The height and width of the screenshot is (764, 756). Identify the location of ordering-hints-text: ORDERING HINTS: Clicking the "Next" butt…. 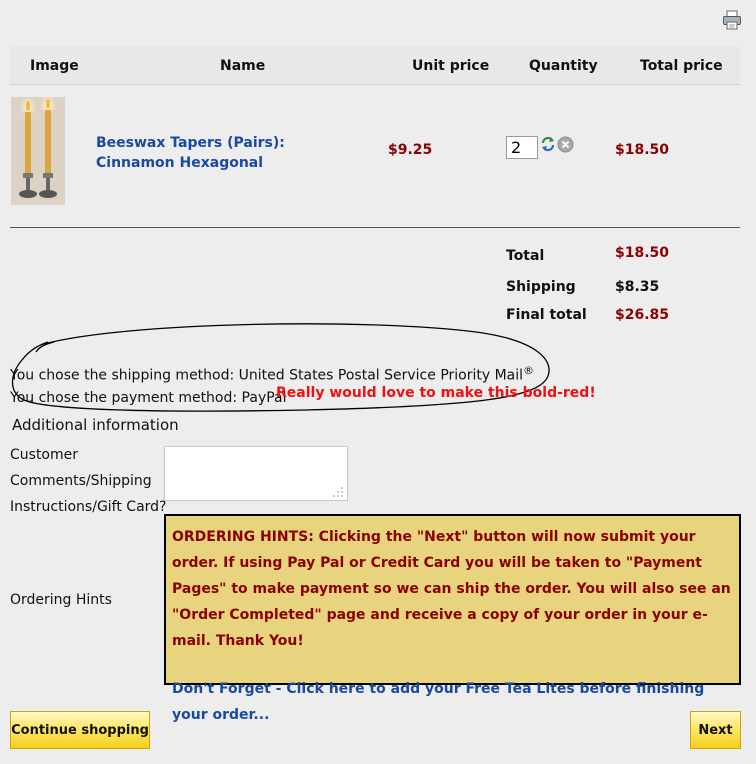
(451, 589).